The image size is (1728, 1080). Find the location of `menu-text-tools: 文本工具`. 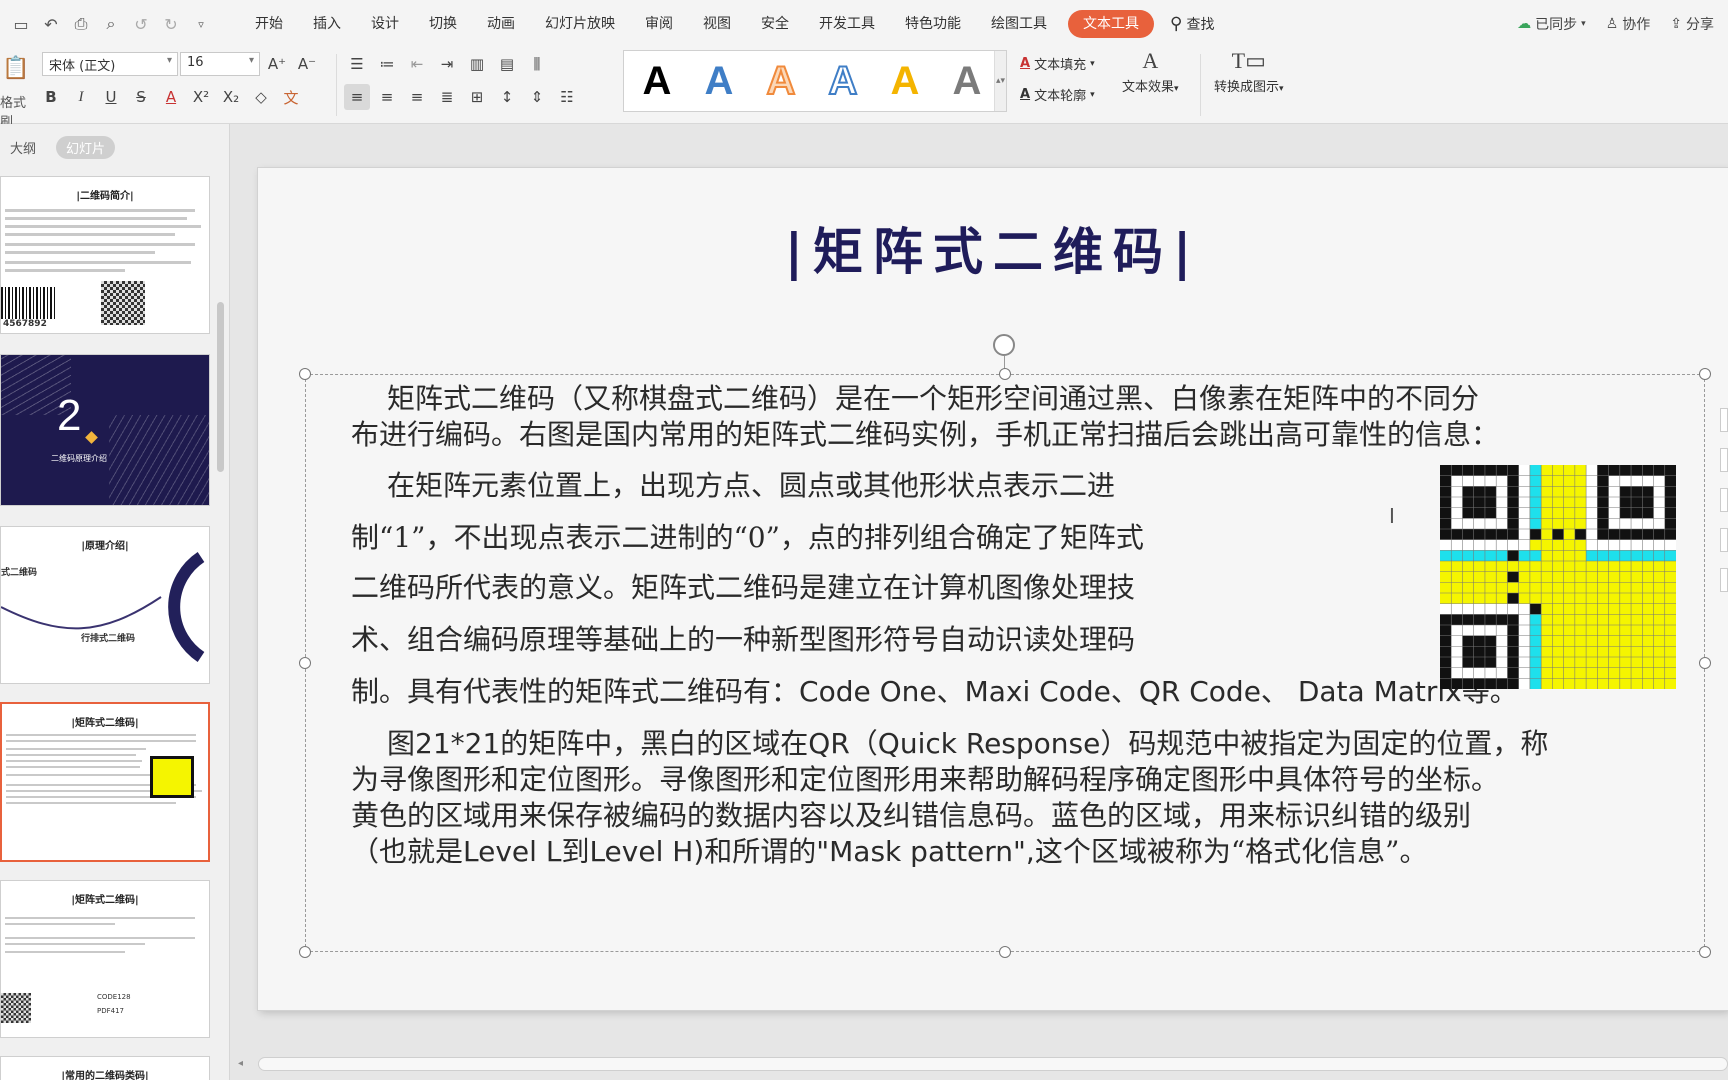

menu-text-tools: 文本工具 is located at coordinates (1111, 24).